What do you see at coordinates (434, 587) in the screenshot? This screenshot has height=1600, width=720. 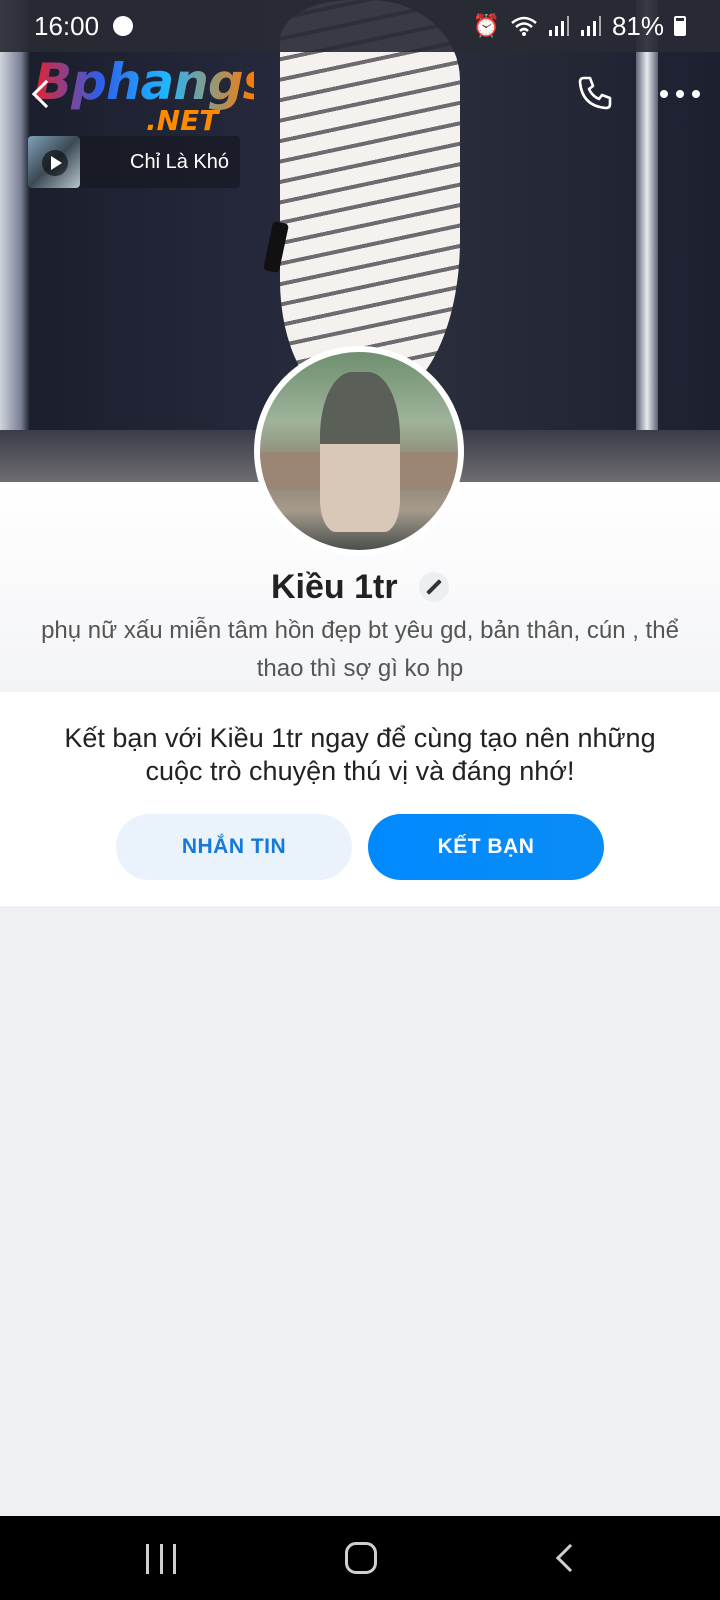 I see `edit-icon` at bounding box center [434, 587].